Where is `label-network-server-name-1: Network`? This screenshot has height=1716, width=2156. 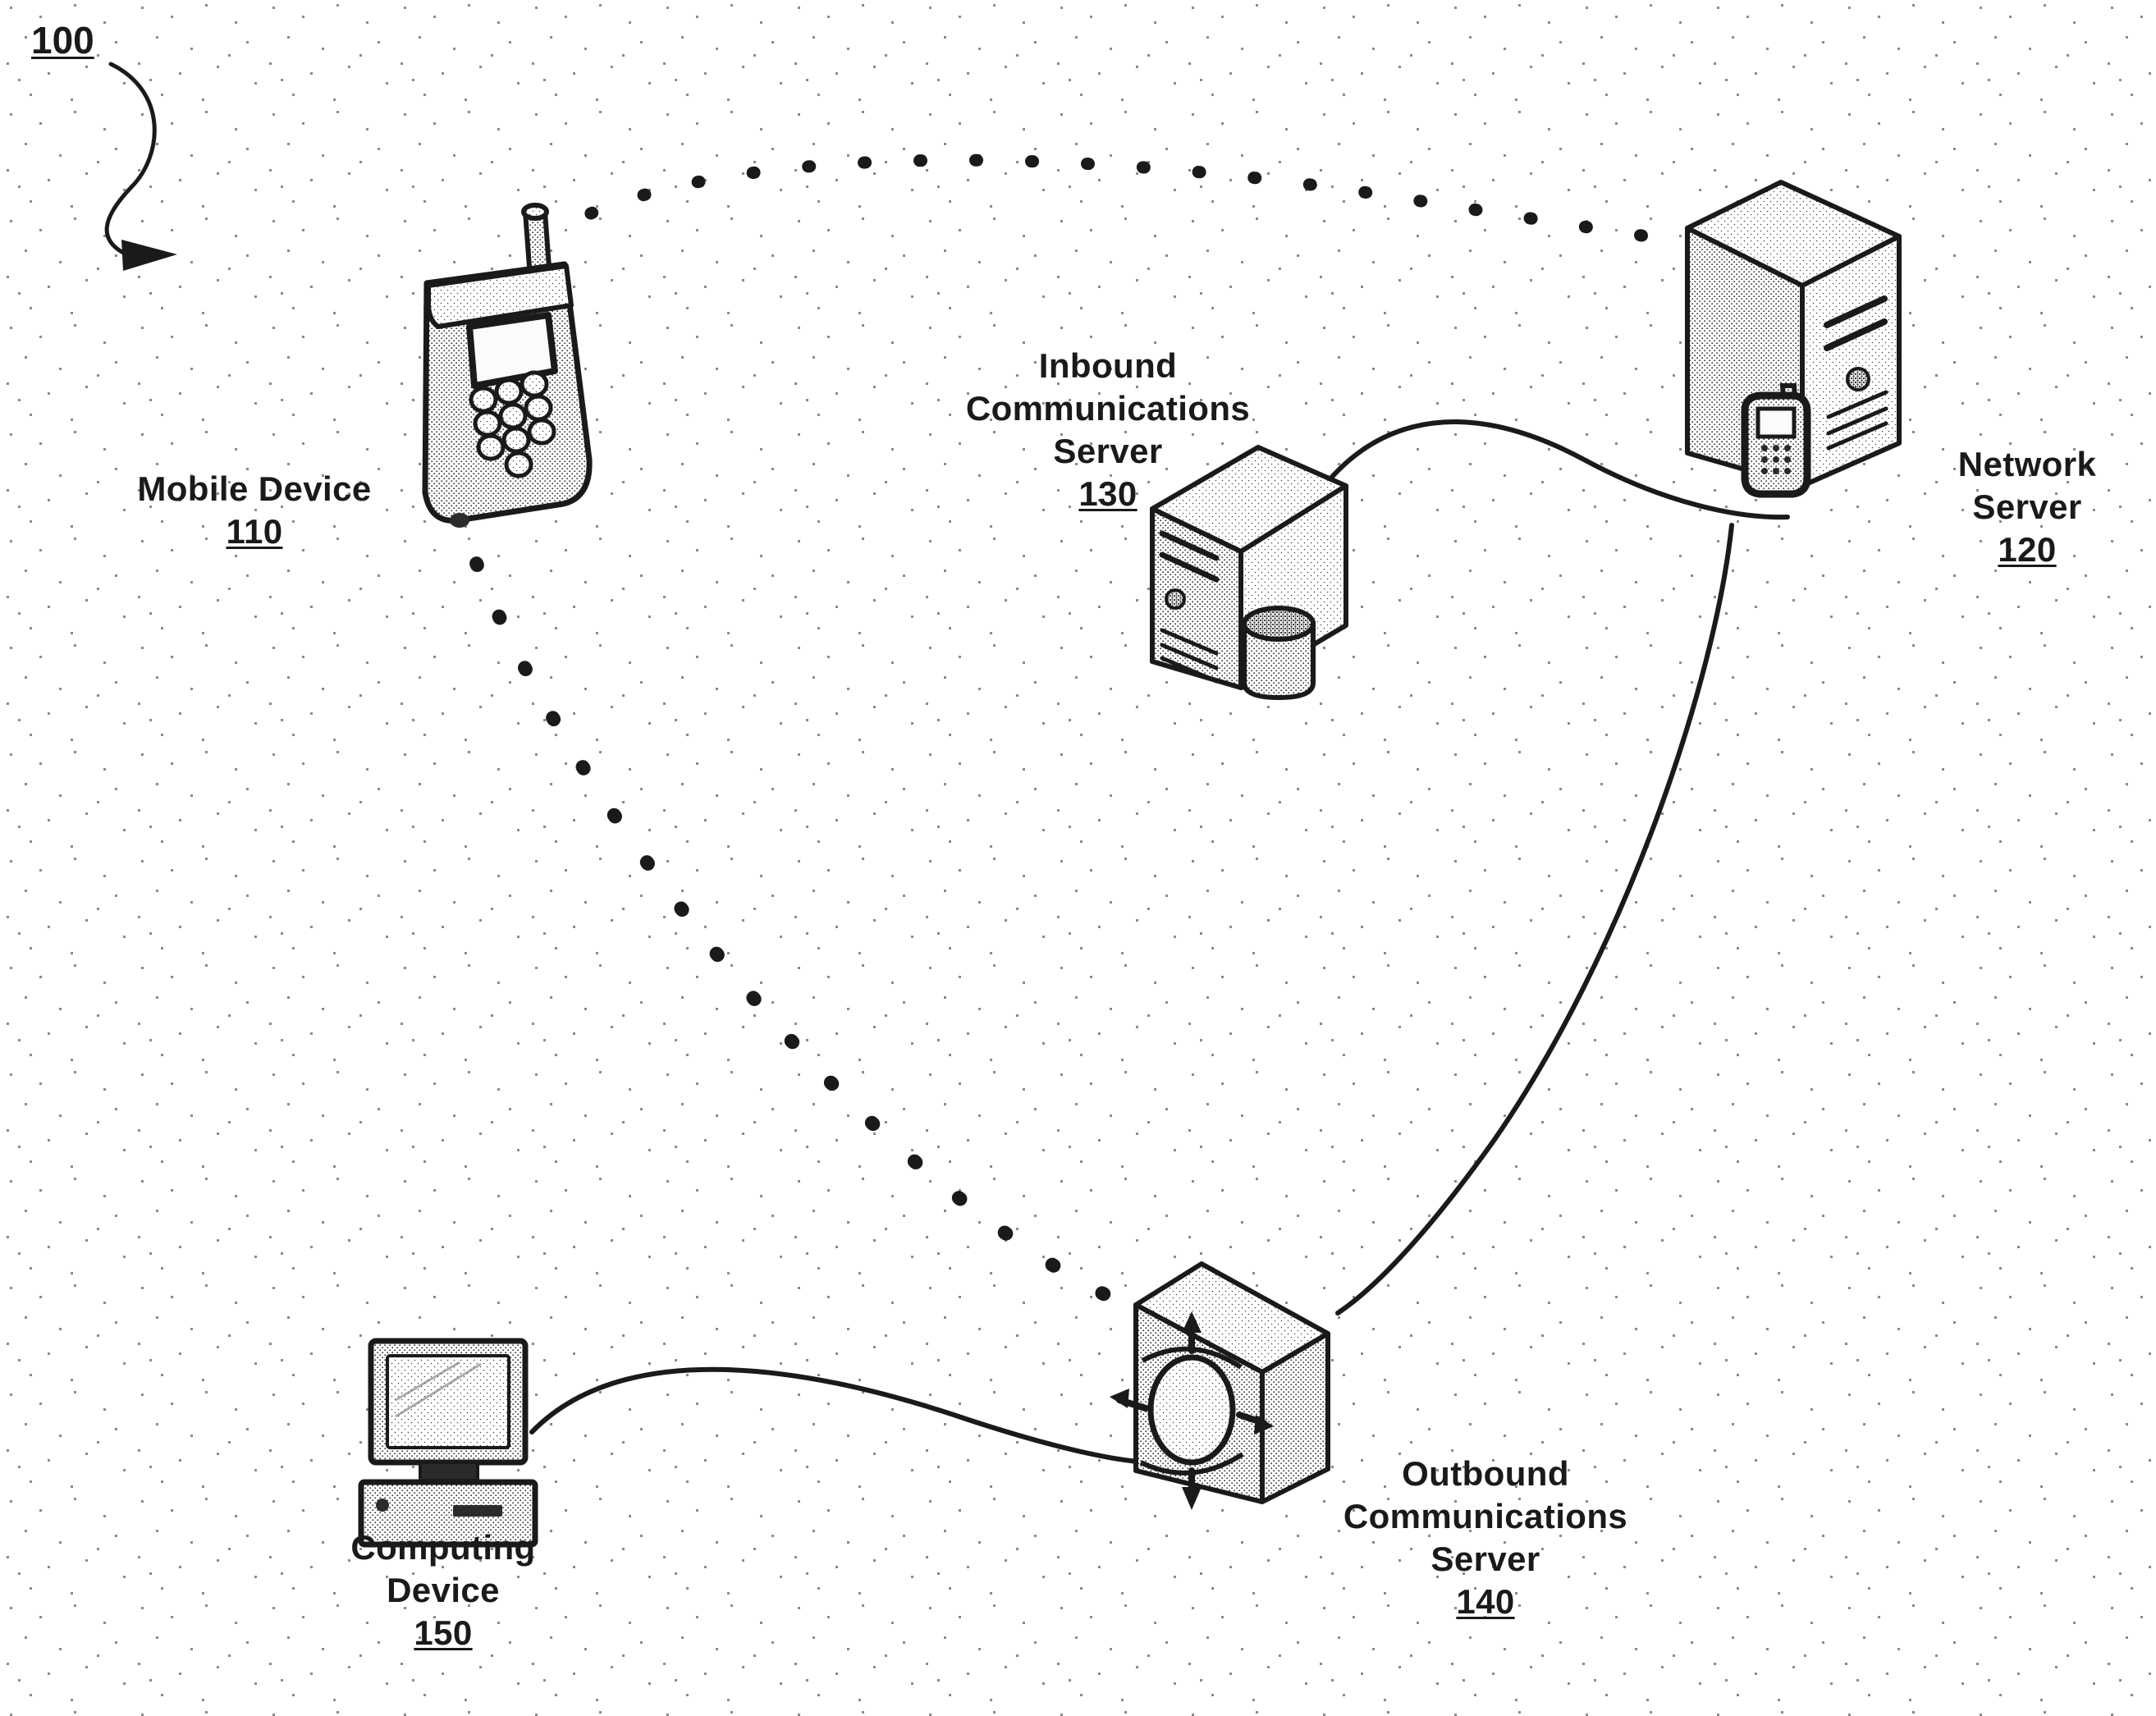
label-network-server-name-1: Network is located at coordinates (2027, 464).